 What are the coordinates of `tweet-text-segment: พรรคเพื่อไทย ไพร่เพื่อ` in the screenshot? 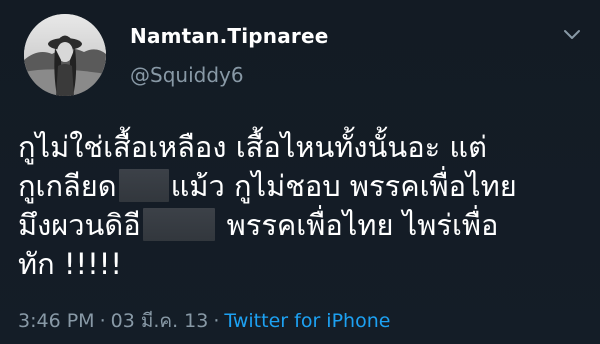 It's located at (362, 225).